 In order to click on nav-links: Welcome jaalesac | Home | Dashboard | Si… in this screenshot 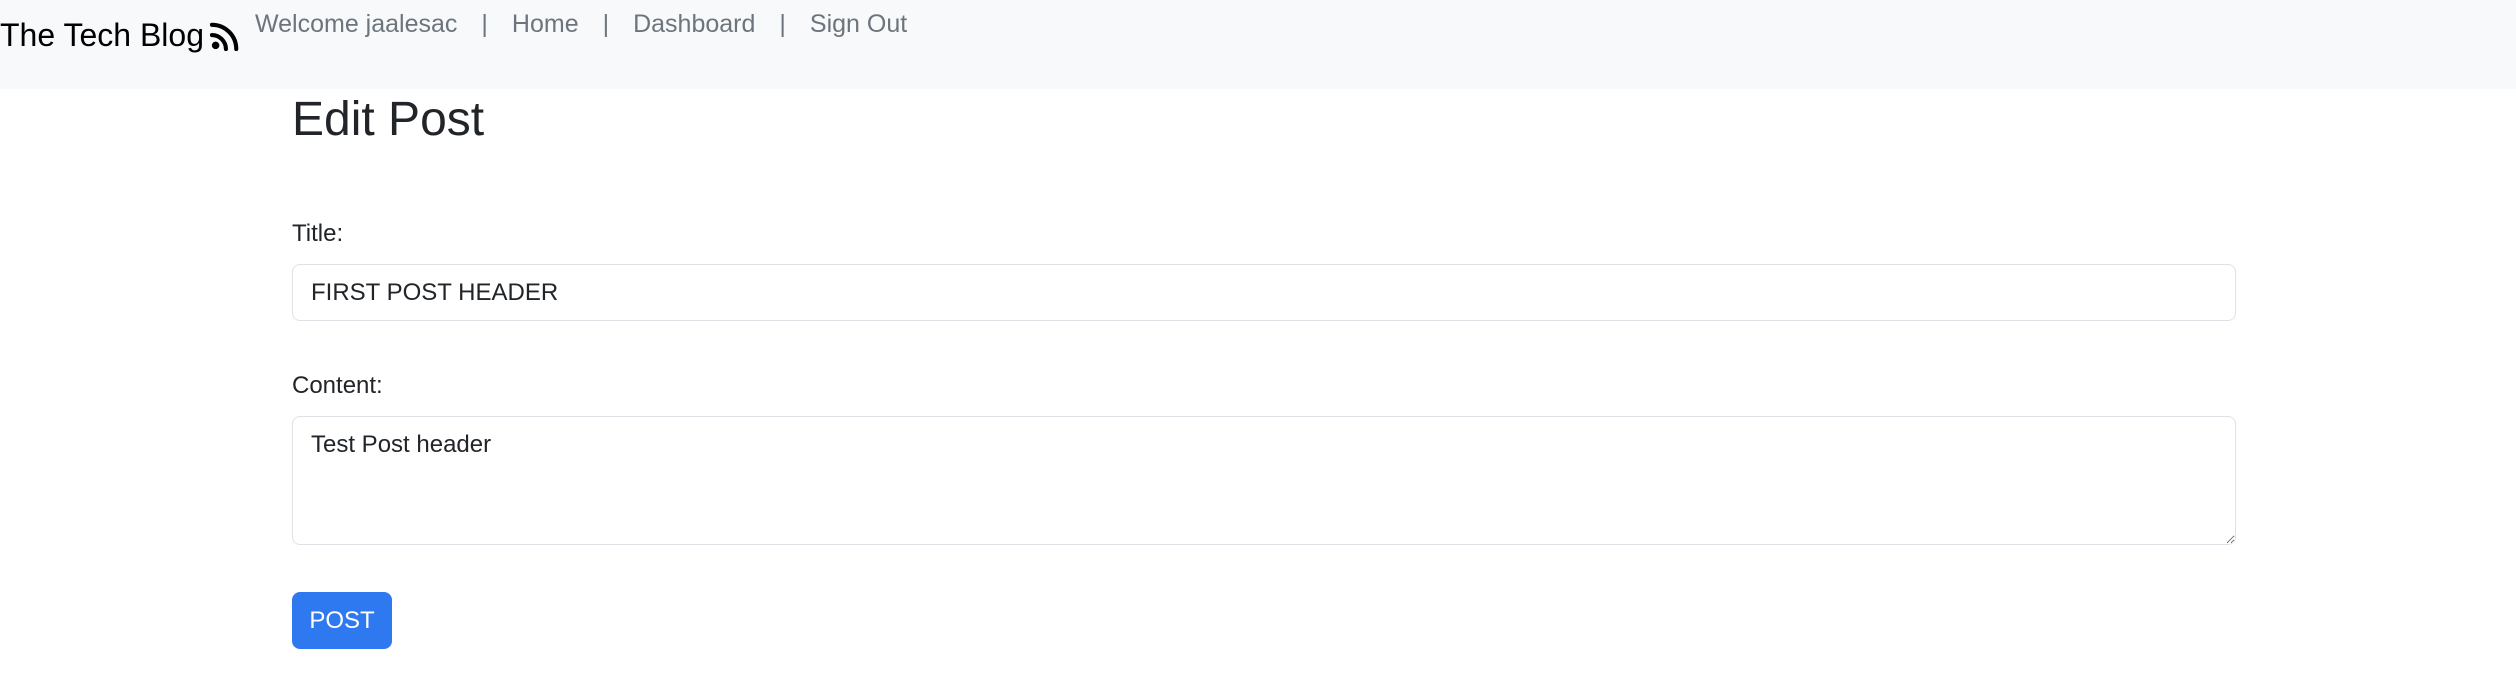, I will do `click(581, 24)`.